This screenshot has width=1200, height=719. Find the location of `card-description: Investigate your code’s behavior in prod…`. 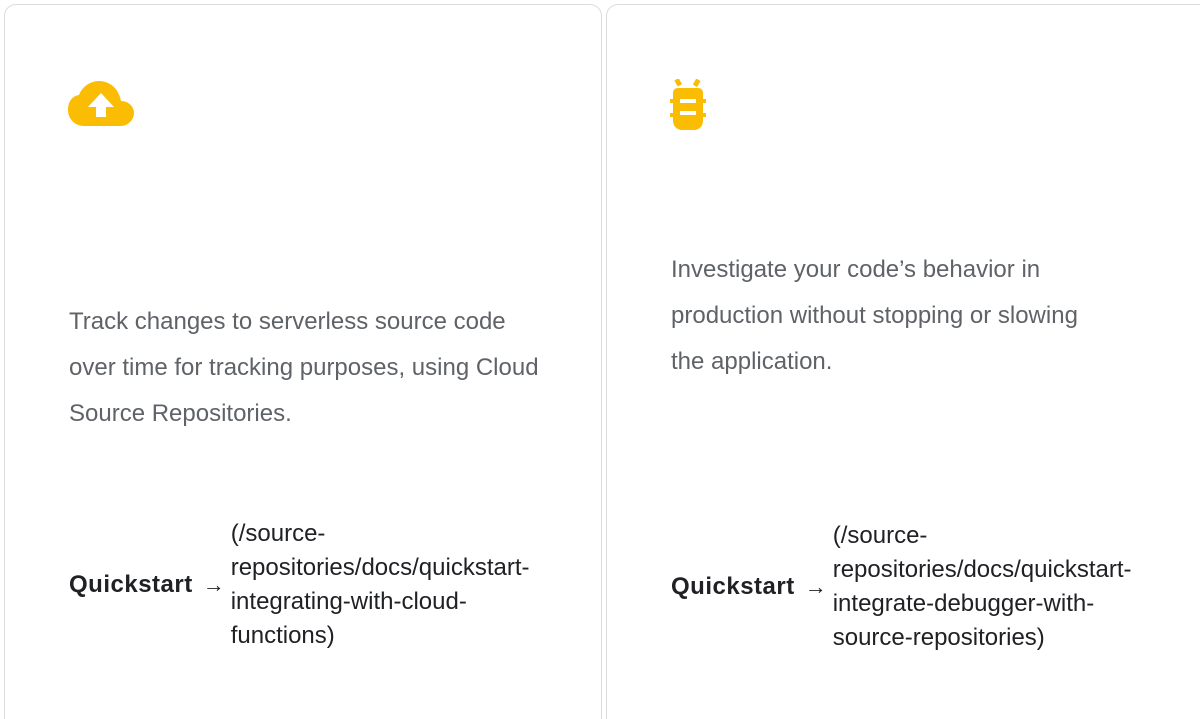

card-description: Investigate your code’s behavior in prod… is located at coordinates (874, 315).